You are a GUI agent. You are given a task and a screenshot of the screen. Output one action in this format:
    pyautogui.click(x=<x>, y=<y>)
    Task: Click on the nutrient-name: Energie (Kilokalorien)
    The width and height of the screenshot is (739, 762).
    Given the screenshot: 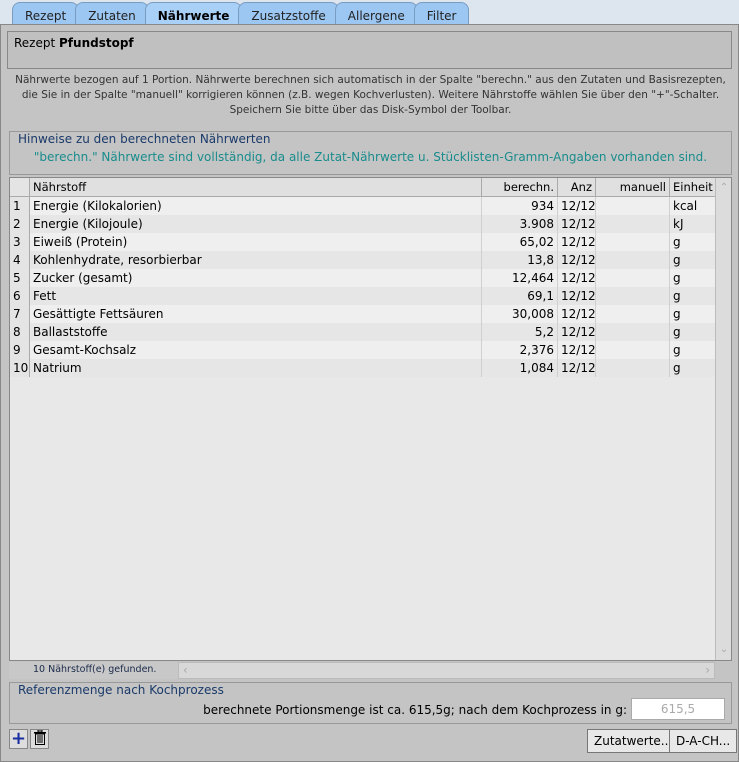 What is the action you would take?
    pyautogui.click(x=256, y=206)
    